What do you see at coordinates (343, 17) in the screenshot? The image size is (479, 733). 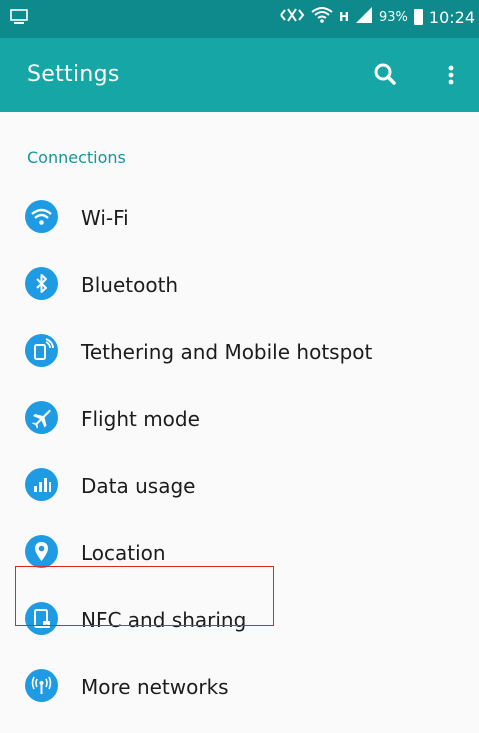 I see `network-type-icon: H` at bounding box center [343, 17].